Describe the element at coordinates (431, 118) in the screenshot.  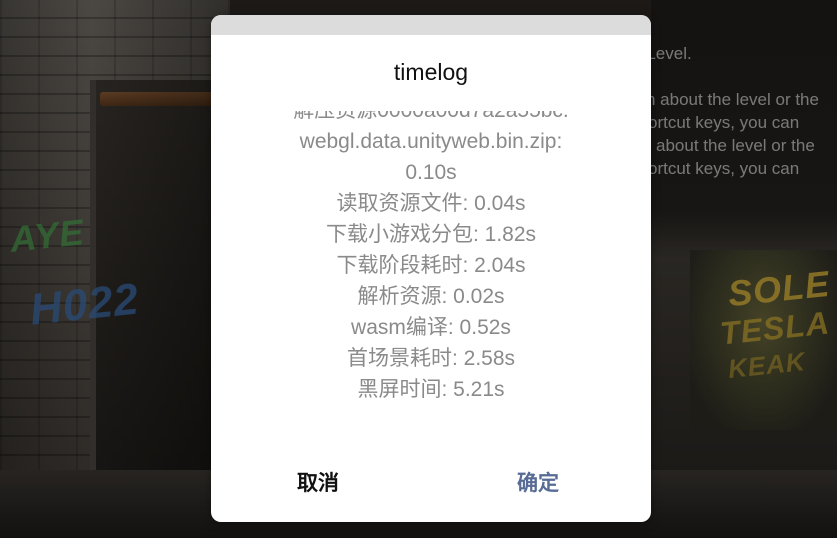
I see `timelog-line: 解压资源0000a00d7a2a55bc.` at that location.